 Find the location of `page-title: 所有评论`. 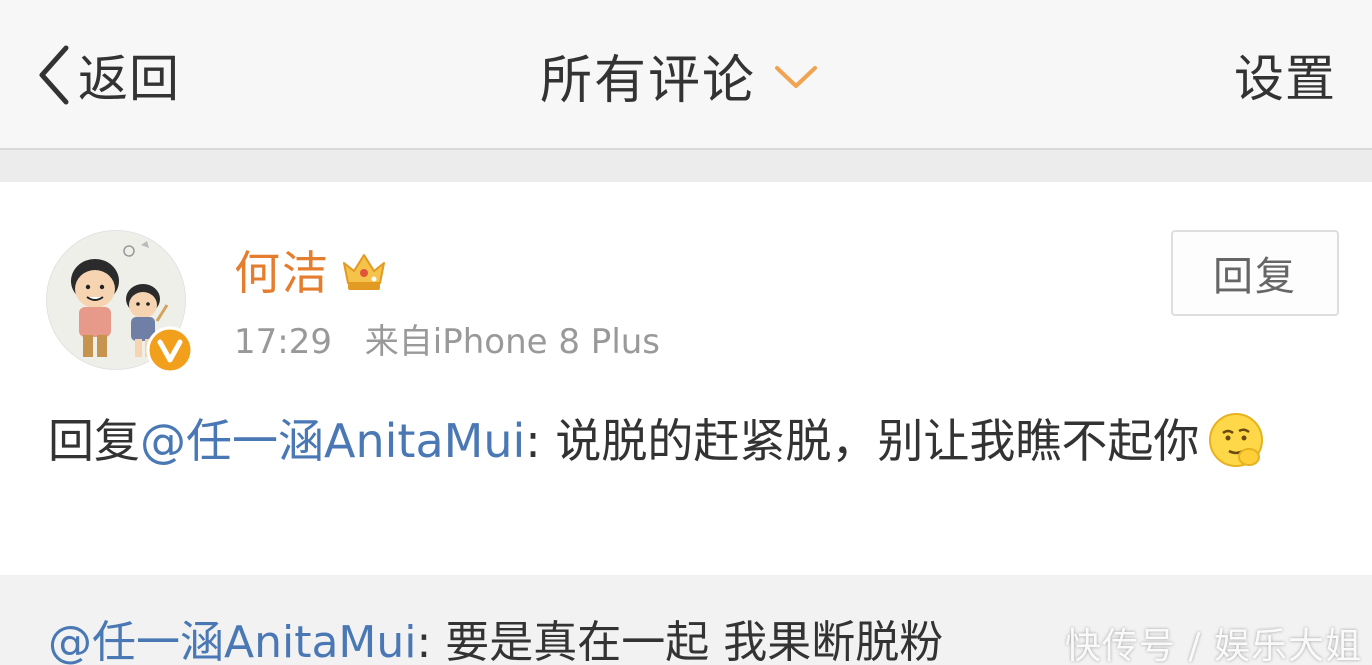

page-title: 所有评论 is located at coordinates (648, 80).